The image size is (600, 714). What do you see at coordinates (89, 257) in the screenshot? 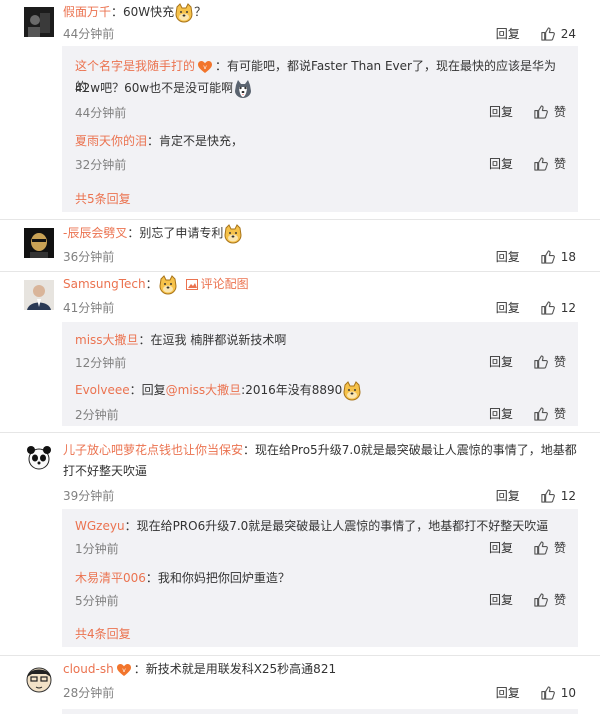
I see `comment-time: 36分钟前` at bounding box center [89, 257].